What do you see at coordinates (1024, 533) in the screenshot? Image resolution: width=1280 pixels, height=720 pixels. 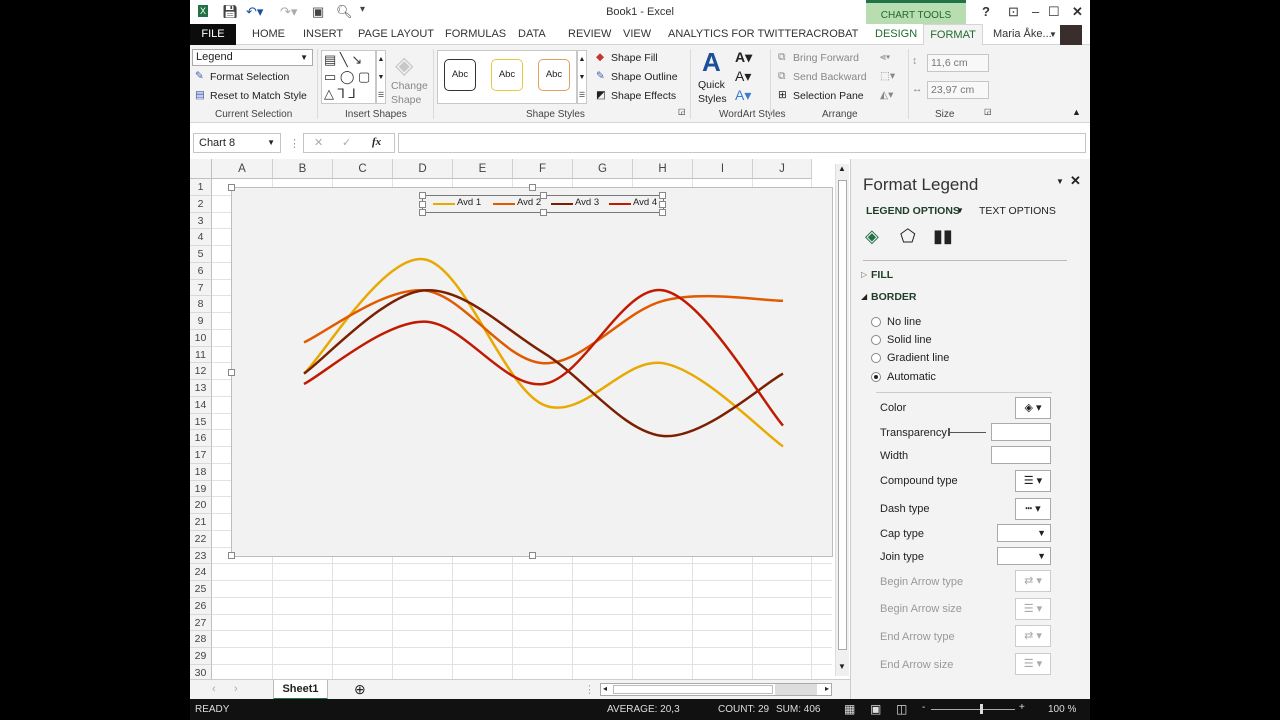 I see `cap-type-dropdown: ▼` at bounding box center [1024, 533].